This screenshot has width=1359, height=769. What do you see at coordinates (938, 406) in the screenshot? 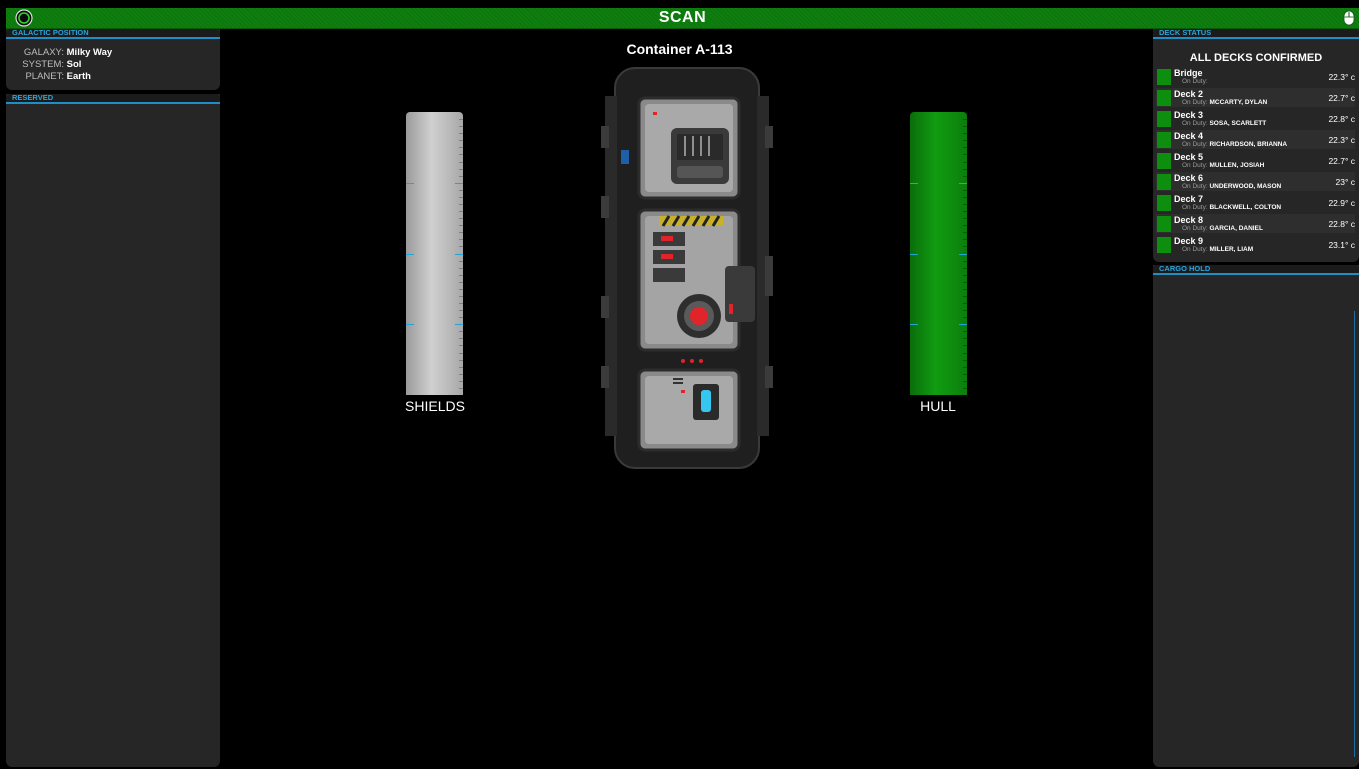
I see `hull-label: HULL` at bounding box center [938, 406].